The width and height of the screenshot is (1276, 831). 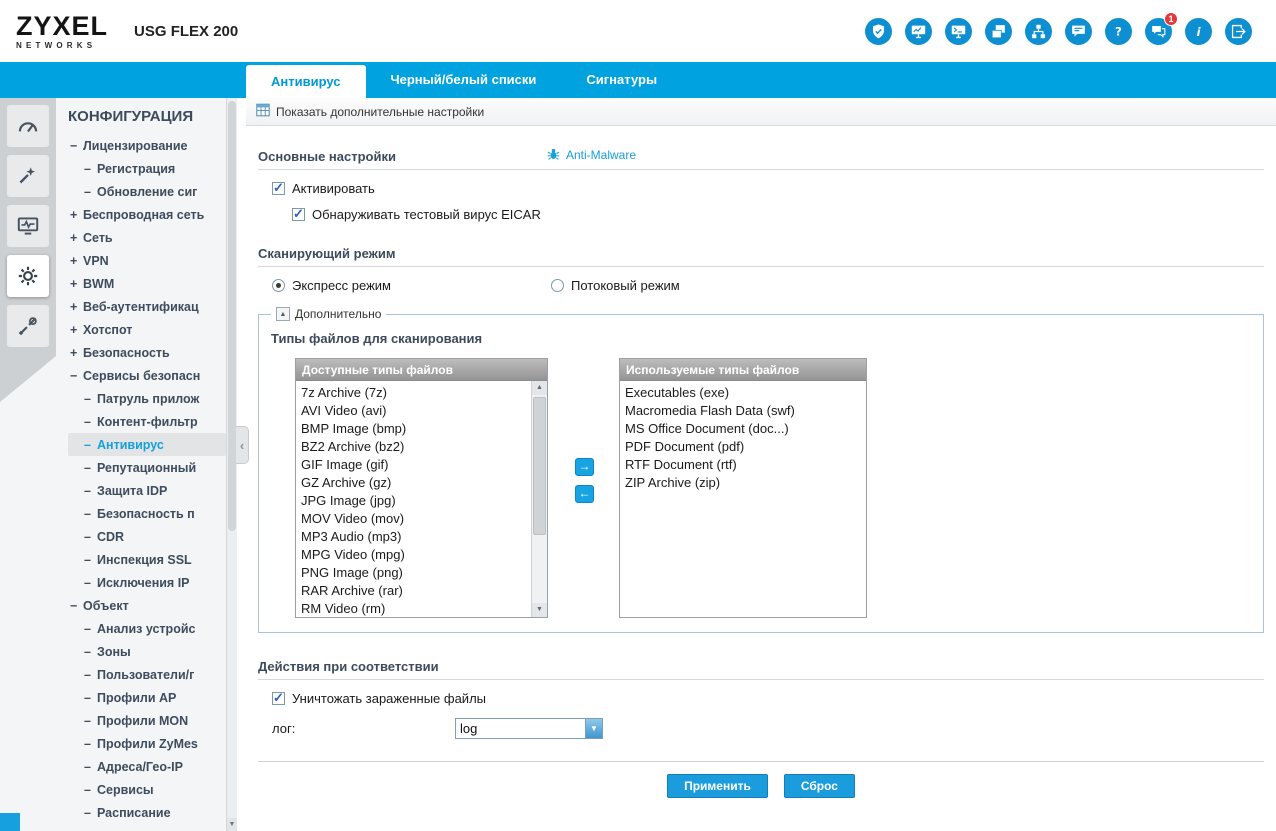 I want to click on eicar-checkbox, so click(x=298, y=214).